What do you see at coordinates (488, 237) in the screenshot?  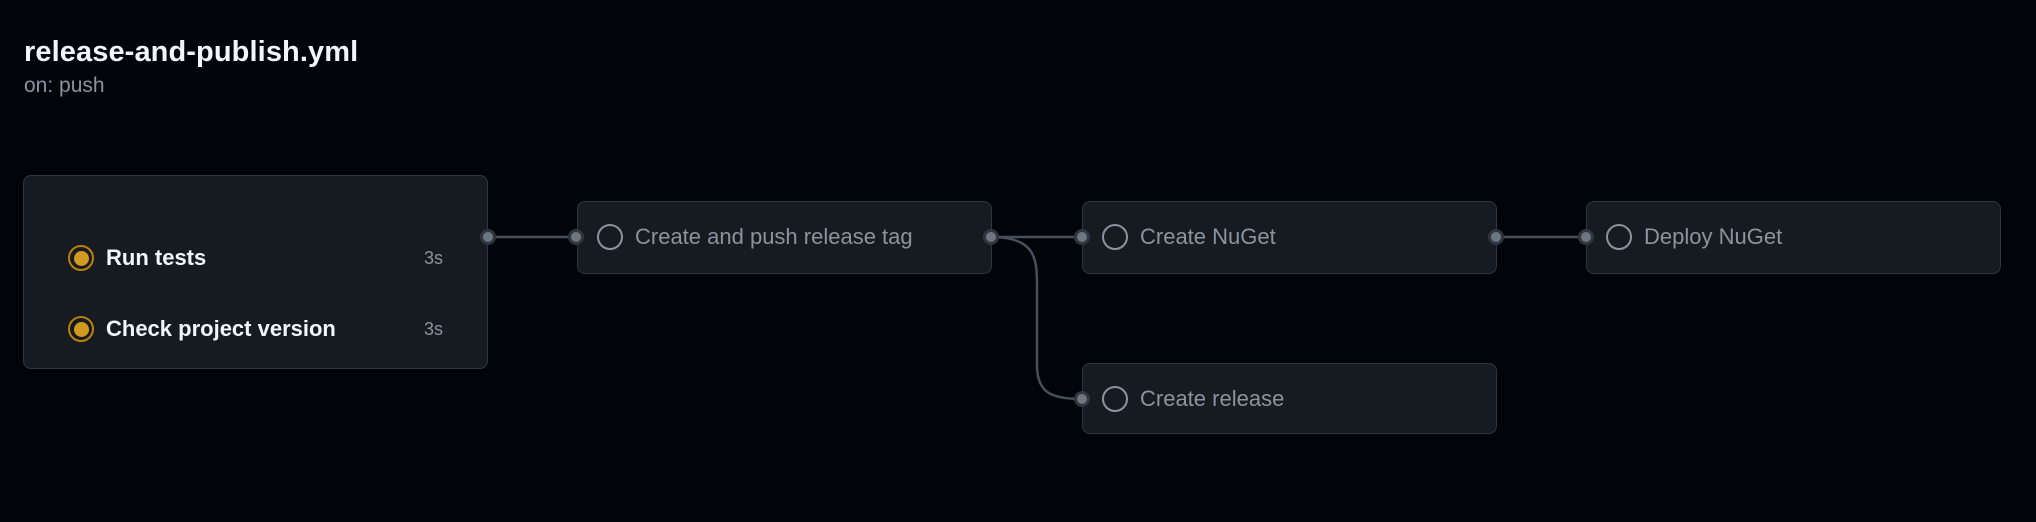 I see `port-group1-out` at bounding box center [488, 237].